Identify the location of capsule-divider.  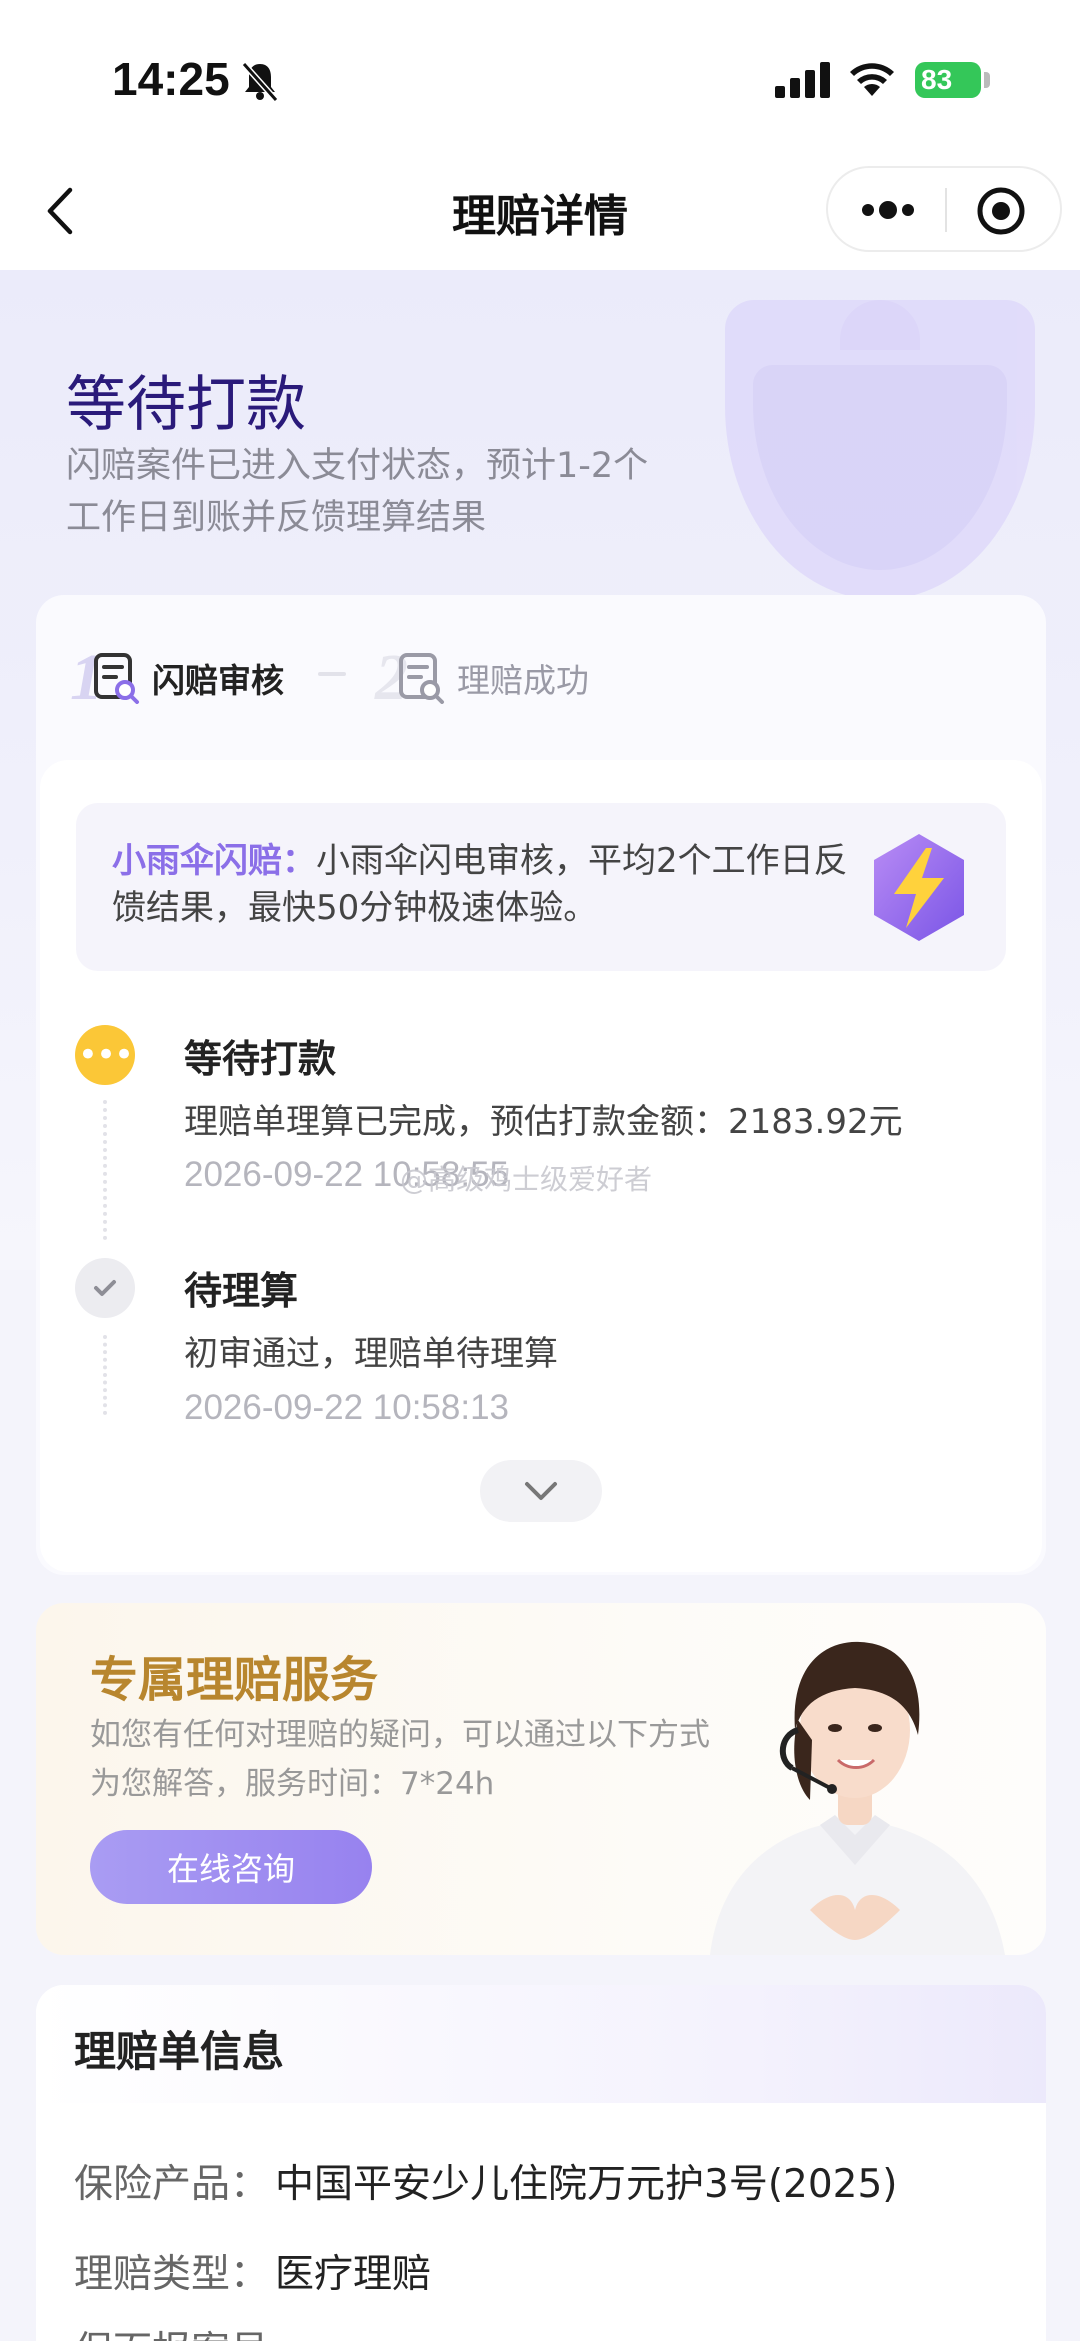
(946, 210).